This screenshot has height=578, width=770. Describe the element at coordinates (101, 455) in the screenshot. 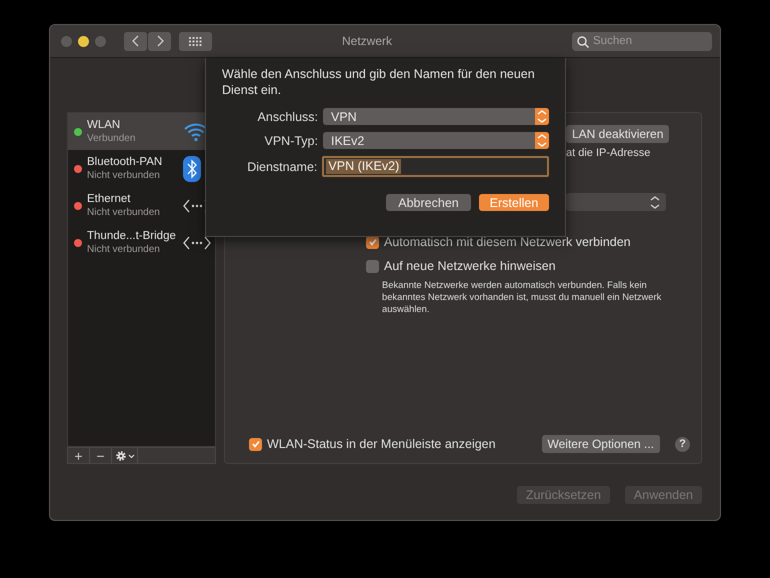

I see `remove-button: −` at that location.